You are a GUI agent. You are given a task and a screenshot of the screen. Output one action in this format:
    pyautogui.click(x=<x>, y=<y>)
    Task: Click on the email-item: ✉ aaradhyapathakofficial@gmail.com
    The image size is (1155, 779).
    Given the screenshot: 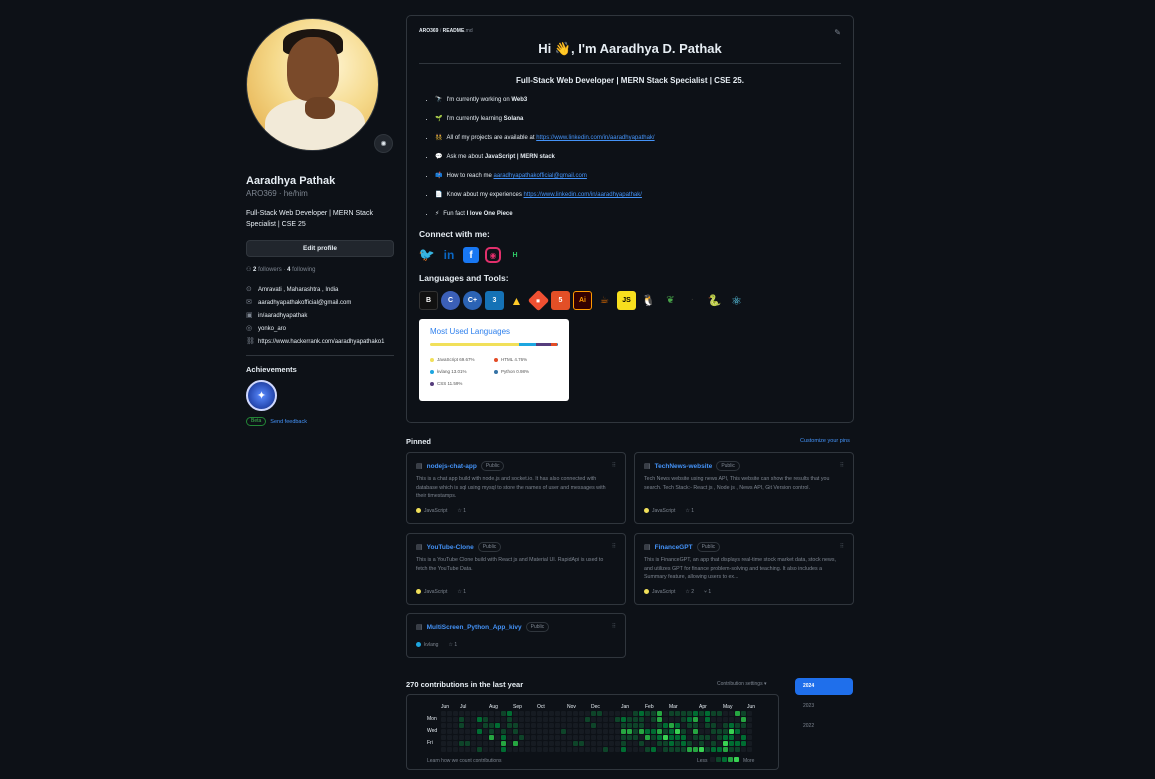 What is the action you would take?
    pyautogui.click(x=320, y=303)
    